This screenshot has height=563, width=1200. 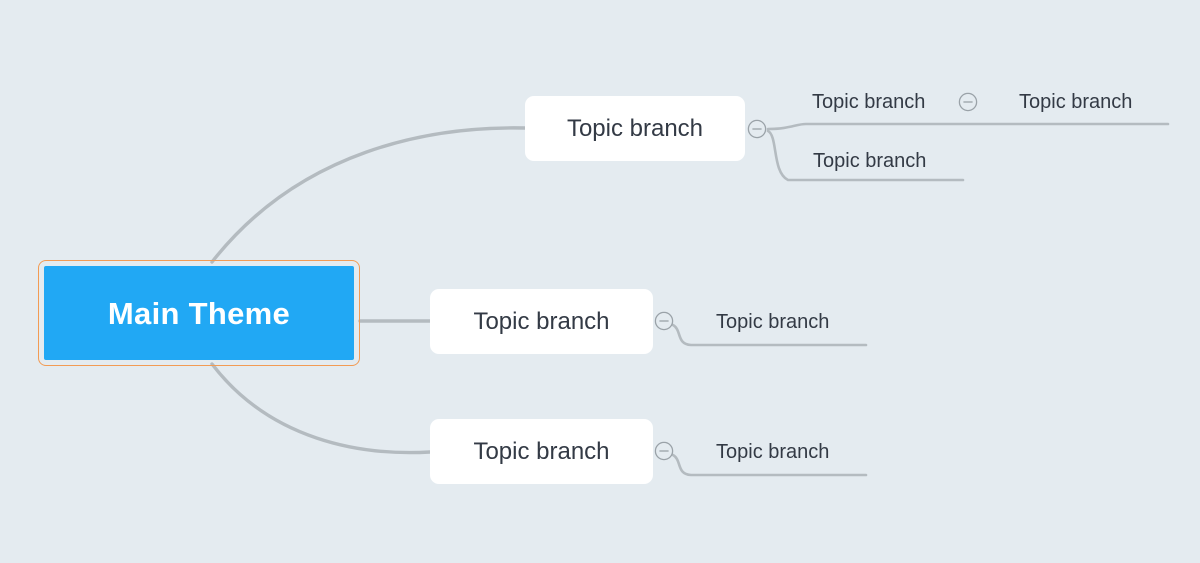 I want to click on branch-node-3-label: Topic branch, so click(x=541, y=451).